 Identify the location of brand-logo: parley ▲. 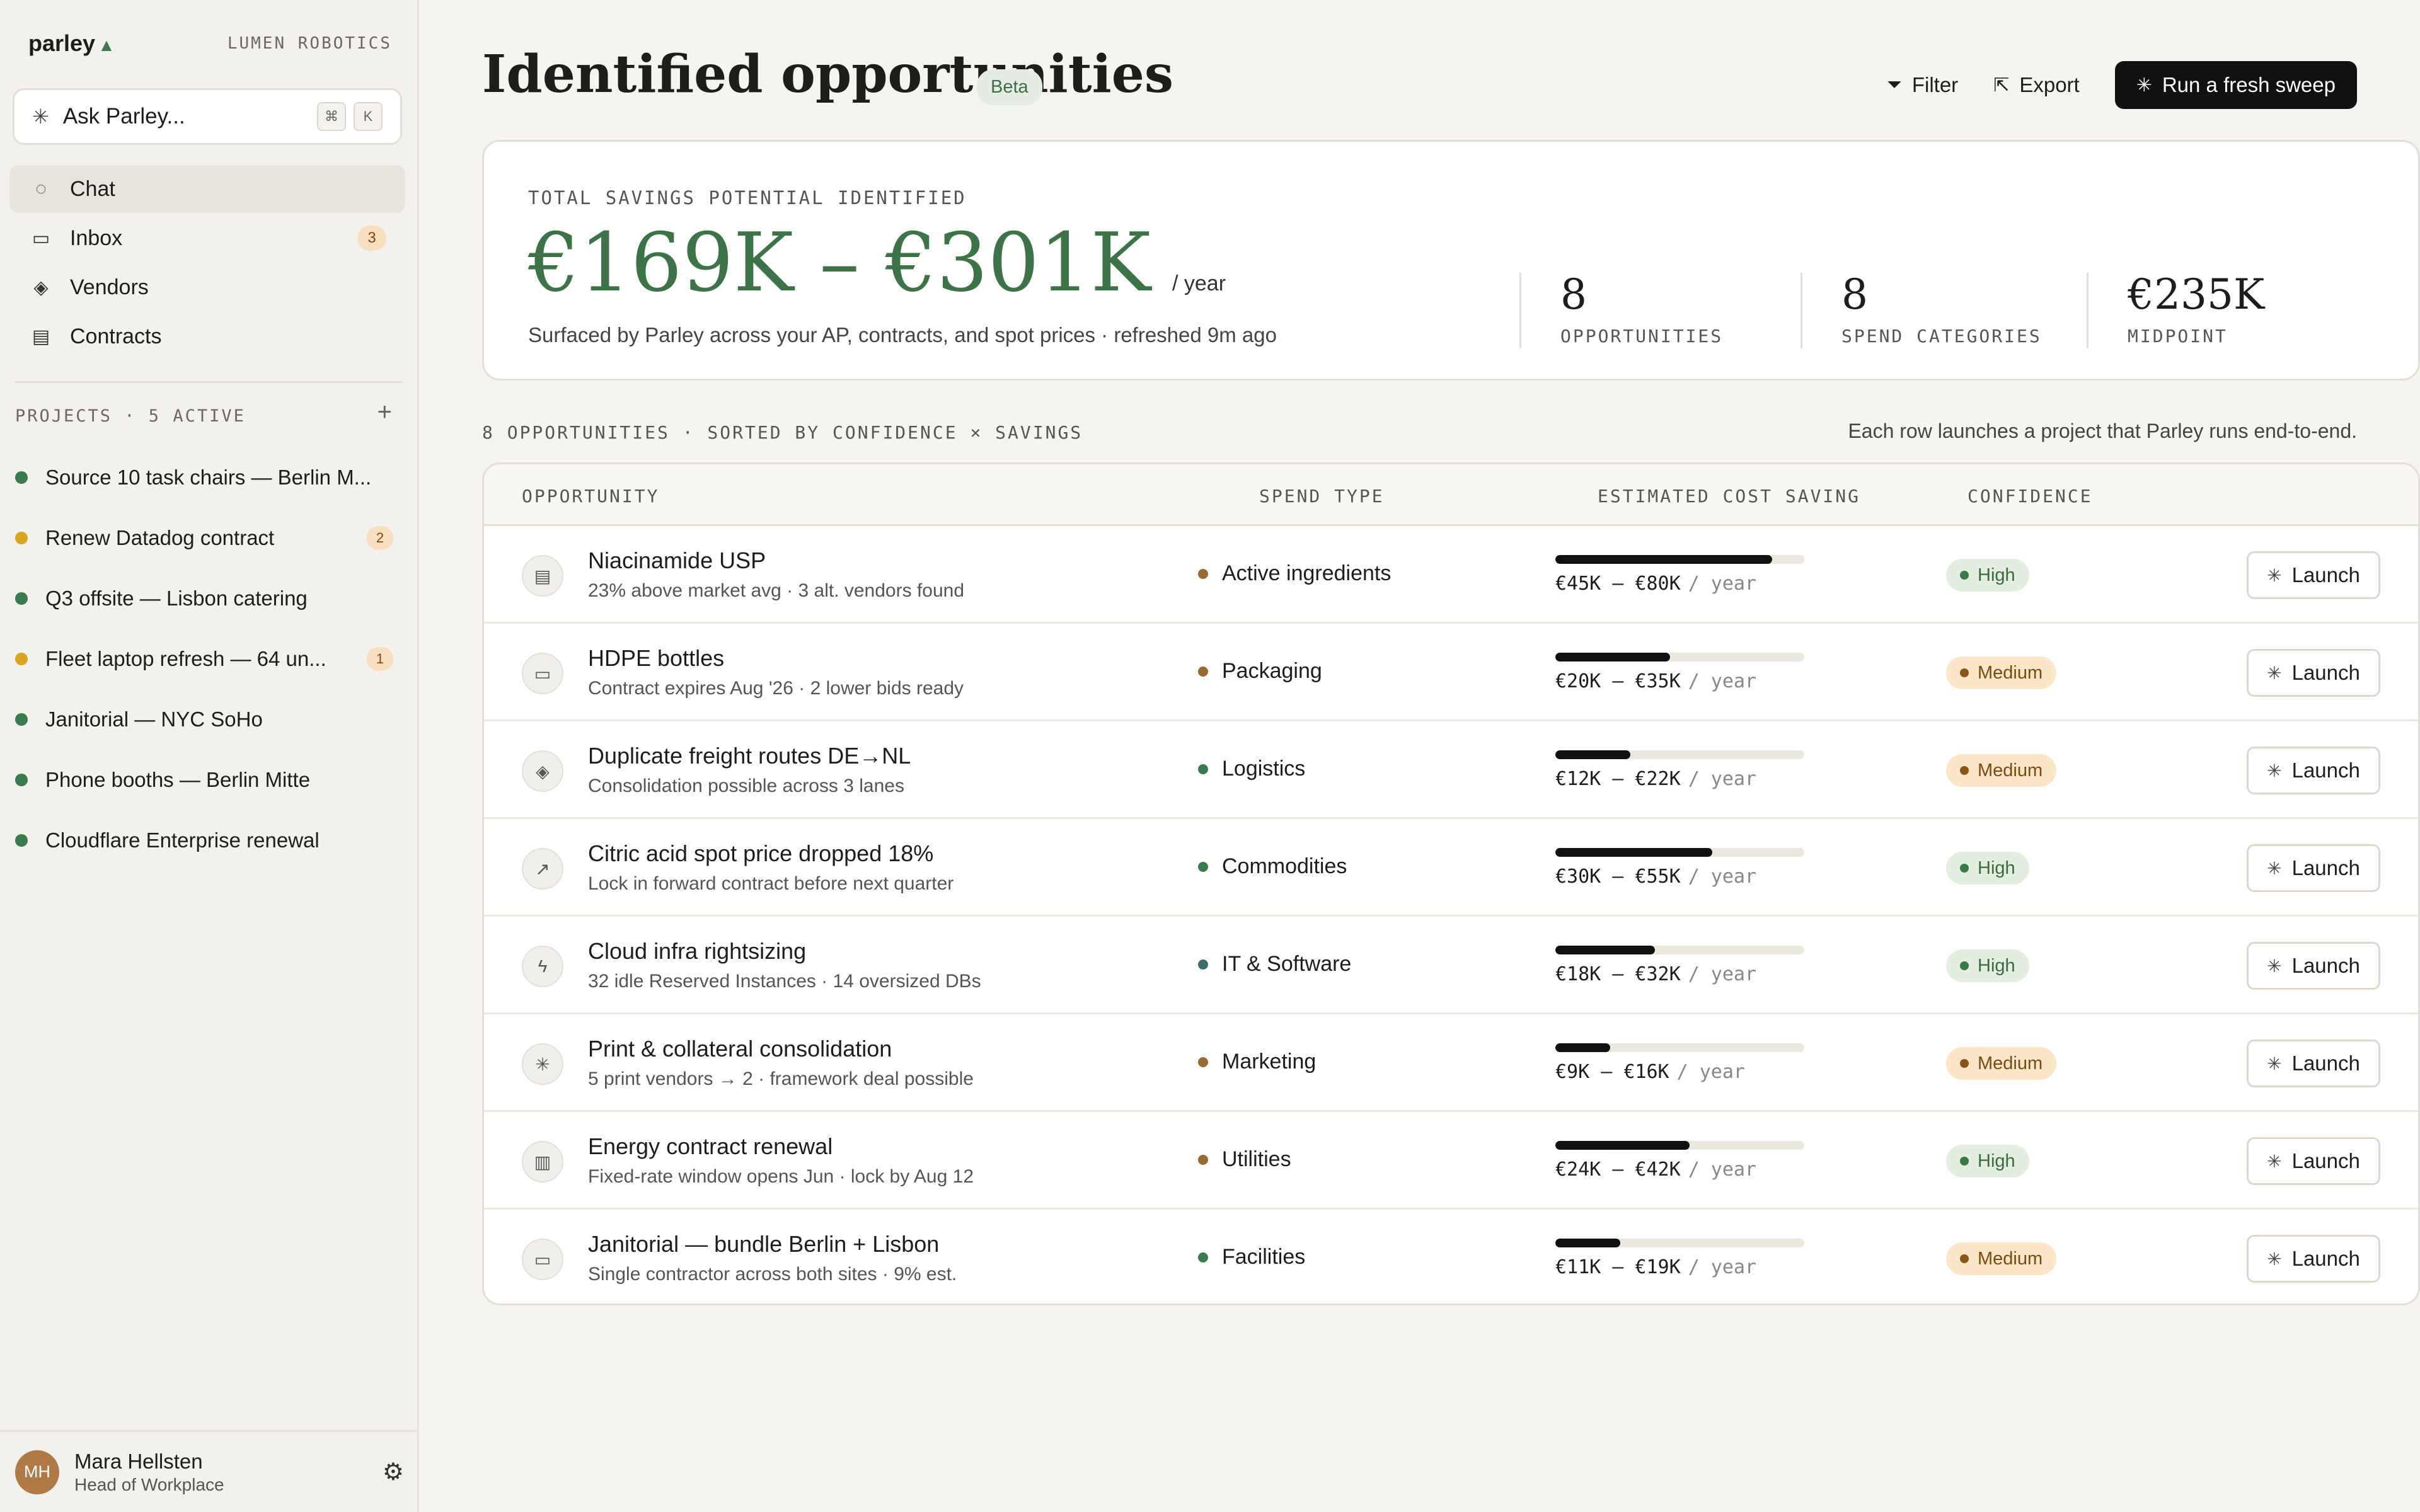
(71, 43).